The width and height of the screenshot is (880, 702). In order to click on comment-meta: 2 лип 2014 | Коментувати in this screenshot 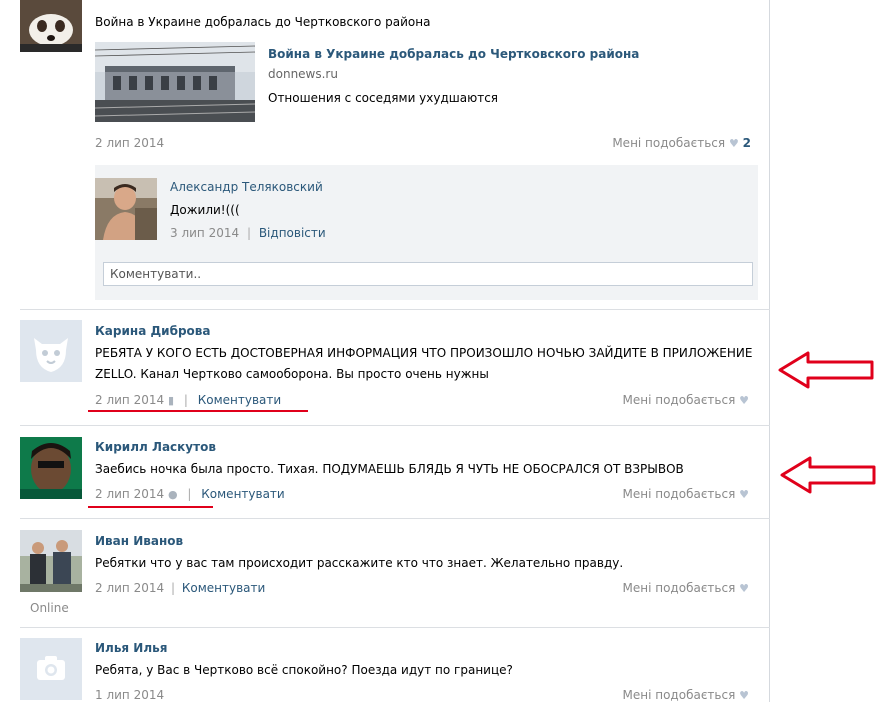, I will do `click(180, 588)`.